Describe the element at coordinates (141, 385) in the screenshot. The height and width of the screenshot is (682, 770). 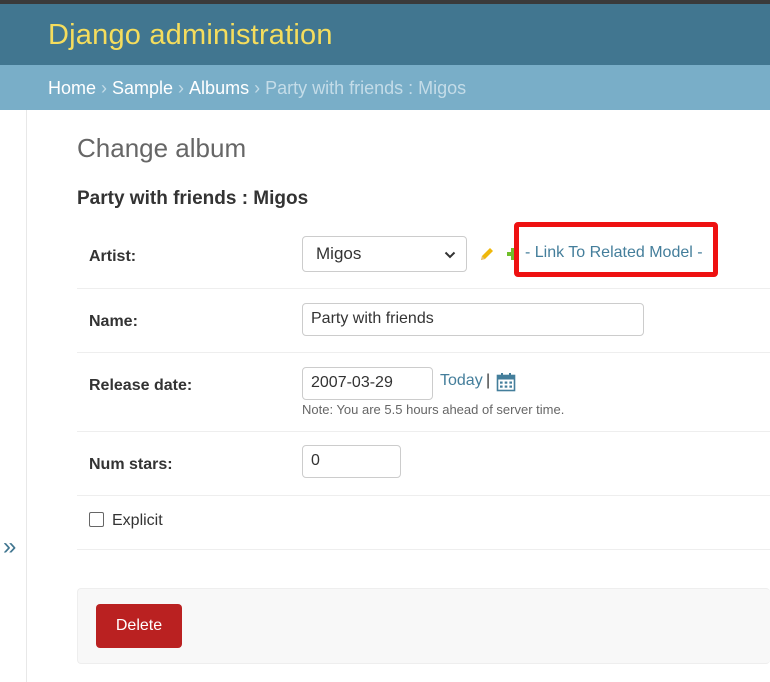
I see `release-date-label: Release date:` at that location.